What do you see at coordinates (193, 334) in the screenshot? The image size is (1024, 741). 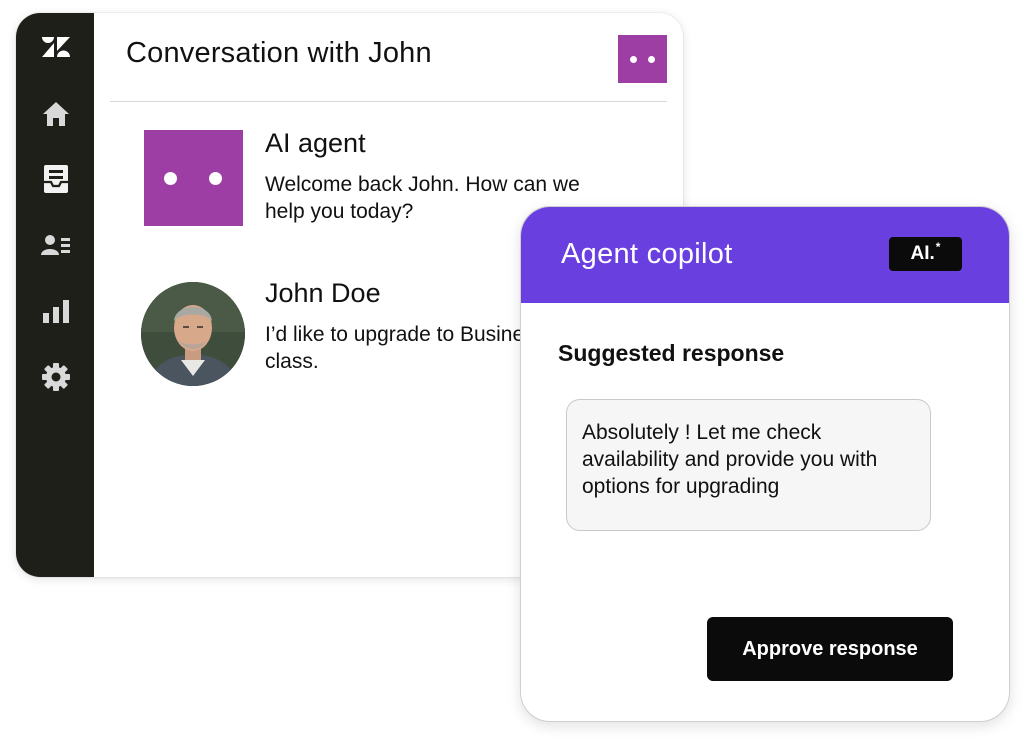 I see `user-avatar-photo` at bounding box center [193, 334].